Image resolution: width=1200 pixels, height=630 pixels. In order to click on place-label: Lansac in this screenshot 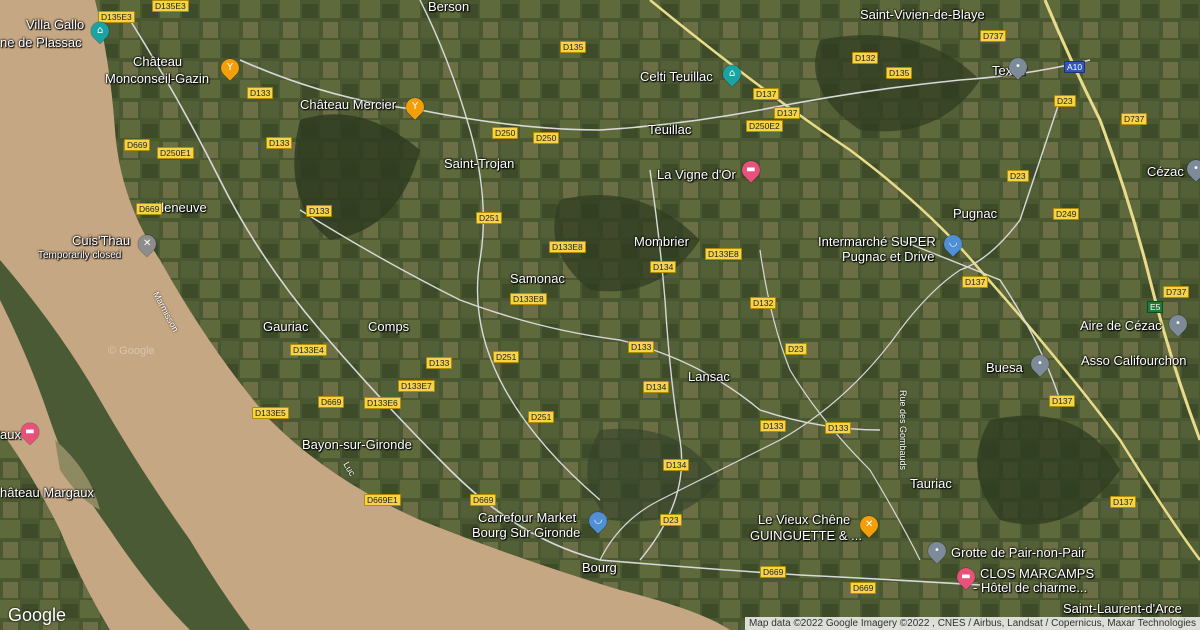, I will do `click(709, 377)`.